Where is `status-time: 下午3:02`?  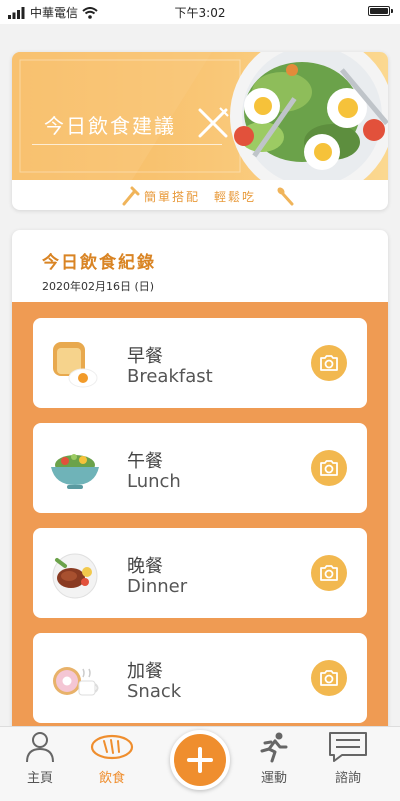 status-time: 下午3:02 is located at coordinates (200, 13).